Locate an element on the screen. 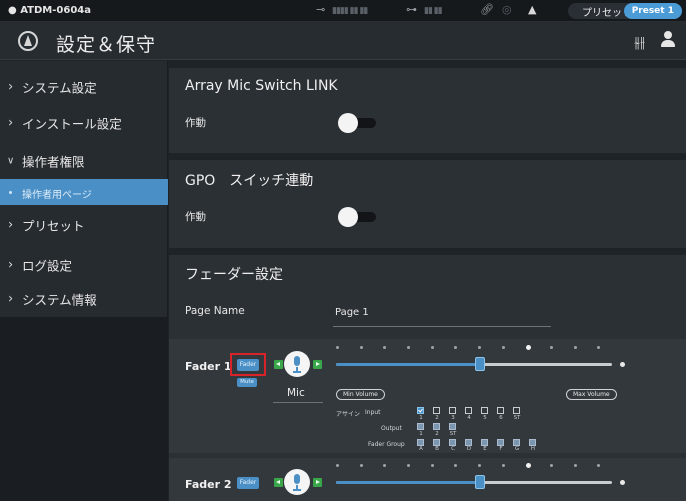 Image resolution: width=686 pixels, height=501 pixels. meter-icon: ▮▮▮▮ ▮▮ ▮▮ is located at coordinates (350, 11).